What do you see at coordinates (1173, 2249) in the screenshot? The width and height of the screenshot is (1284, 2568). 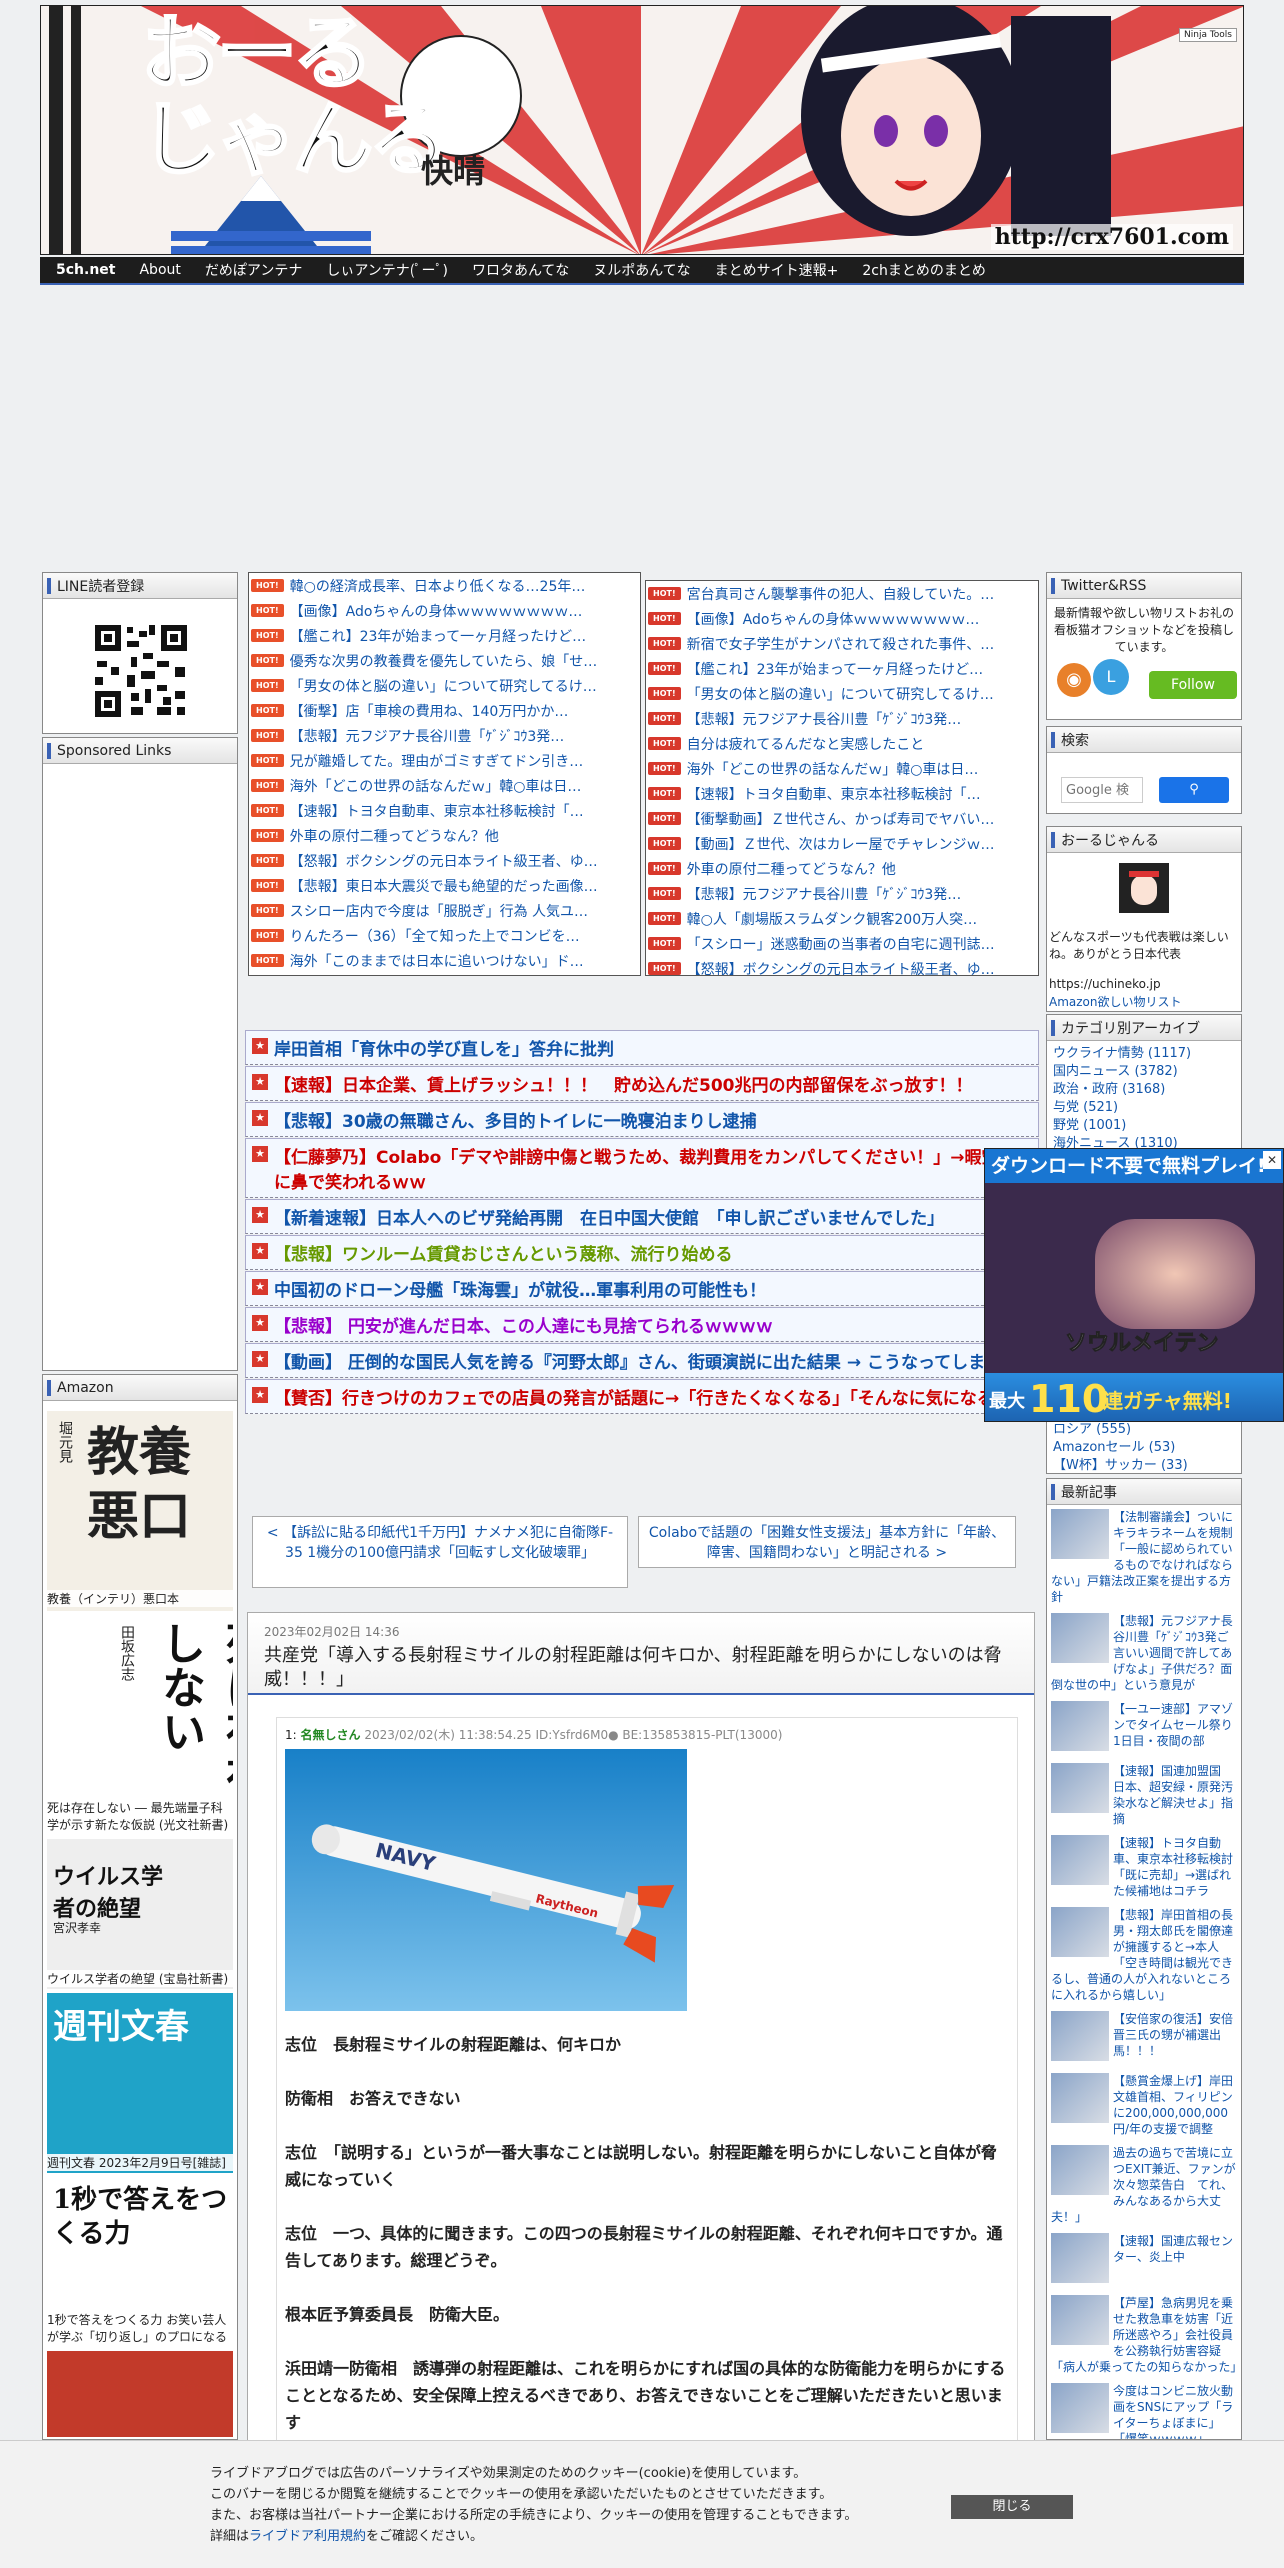 I see `latest-item-link: 【速報】国連広報センター、炎上中` at bounding box center [1173, 2249].